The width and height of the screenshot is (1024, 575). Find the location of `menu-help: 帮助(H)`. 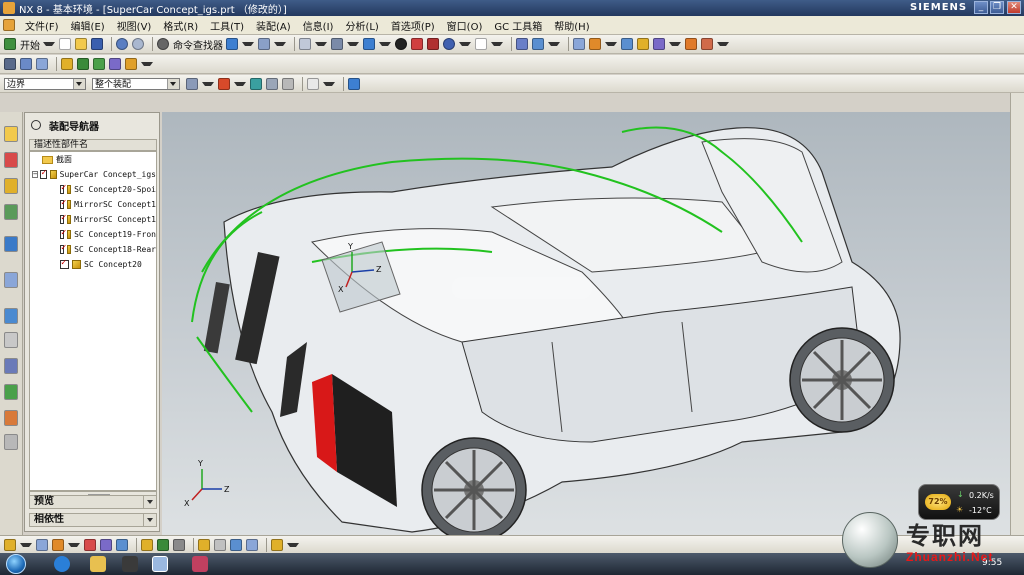

menu-help: 帮助(H) is located at coordinates (571, 25).